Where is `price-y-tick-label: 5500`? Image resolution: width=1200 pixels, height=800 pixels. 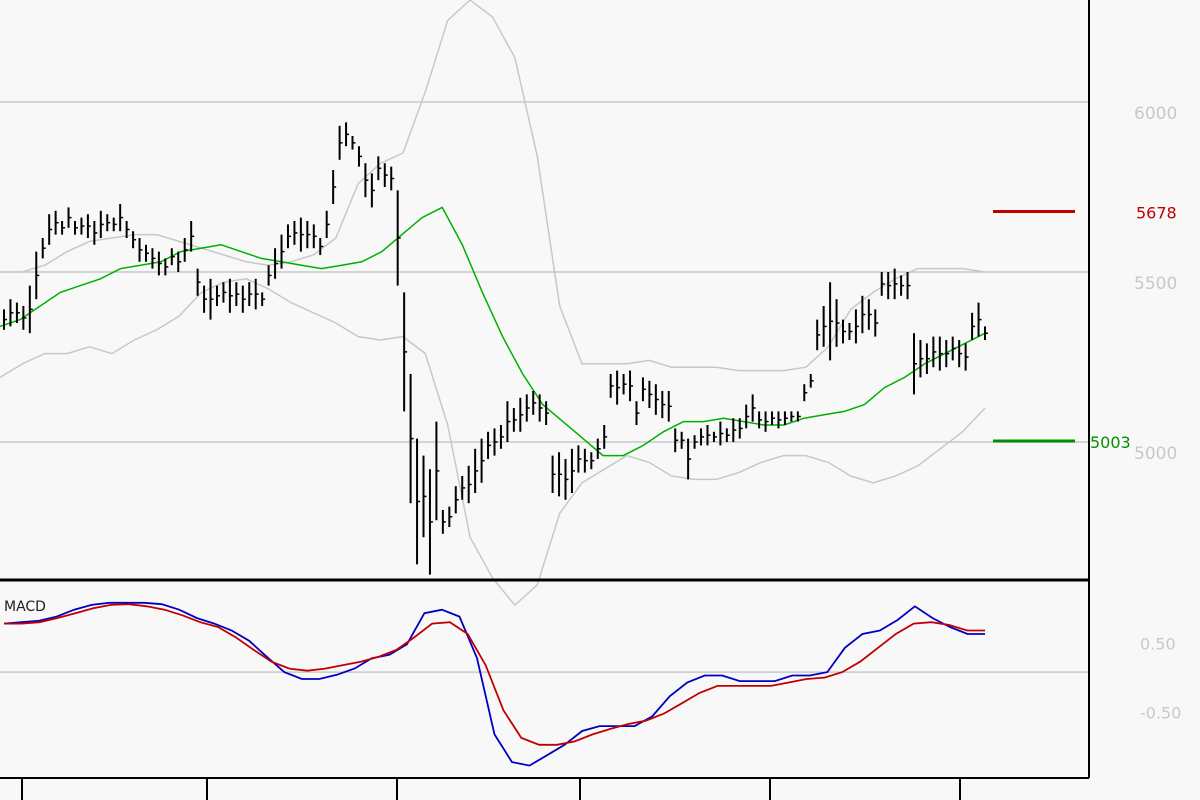
price-y-tick-label: 5500 is located at coordinates (1155, 284).